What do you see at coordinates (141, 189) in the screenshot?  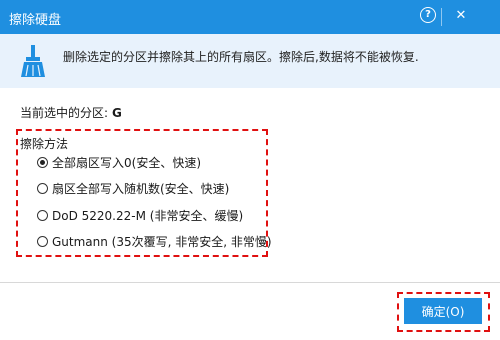 I see `wipe-option-label: 扇区全部写入随机数(安全、快速)` at bounding box center [141, 189].